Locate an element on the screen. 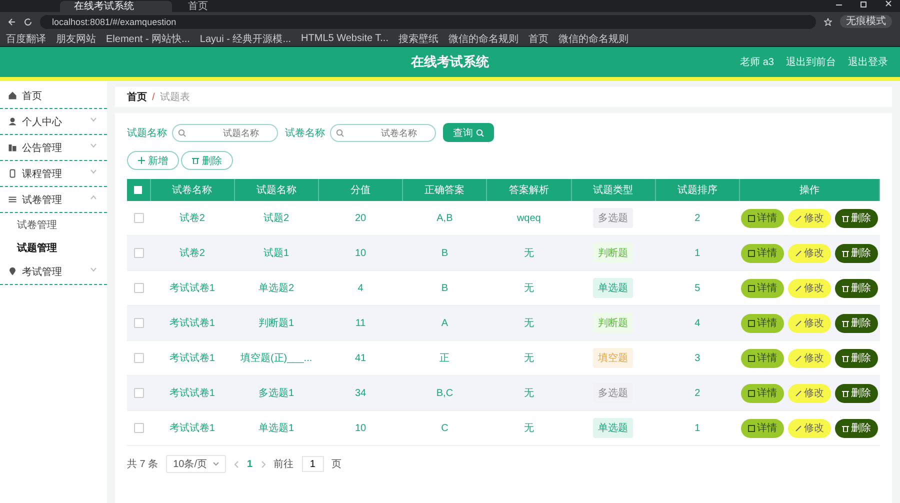 This screenshot has height=503, width=900. page-size-select: 10条/页 is located at coordinates (196, 464).